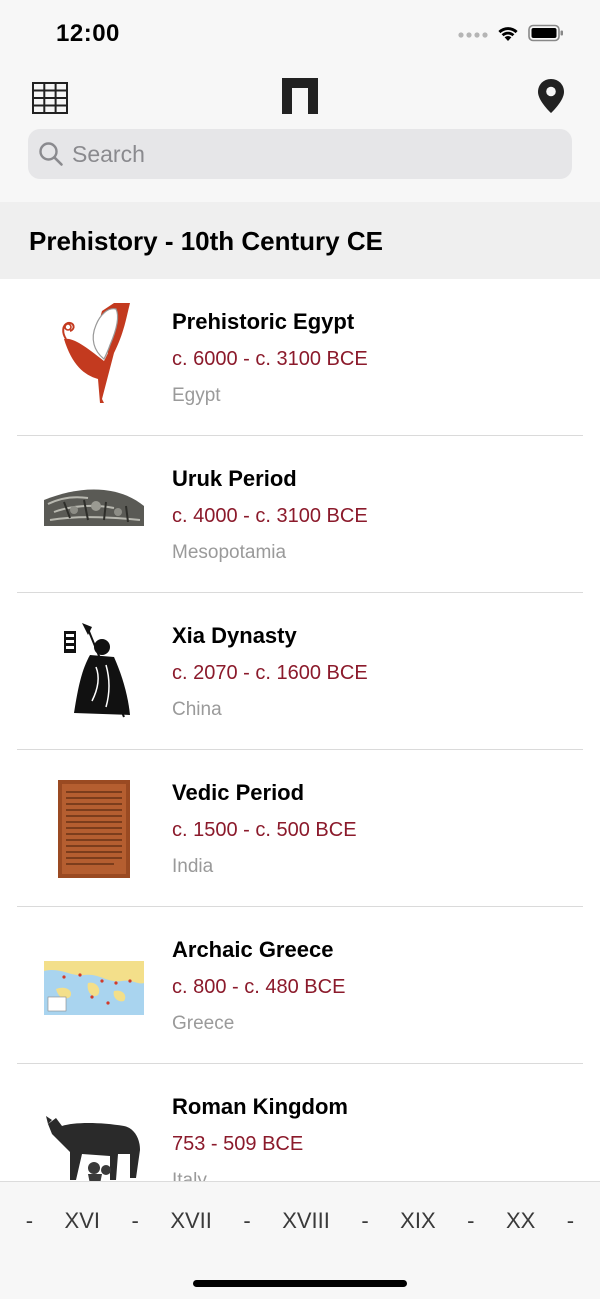 This screenshot has width=600, height=1299. Describe the element at coordinates (93, 1148) in the screenshot. I see `she-wolf-statue-image` at that location.